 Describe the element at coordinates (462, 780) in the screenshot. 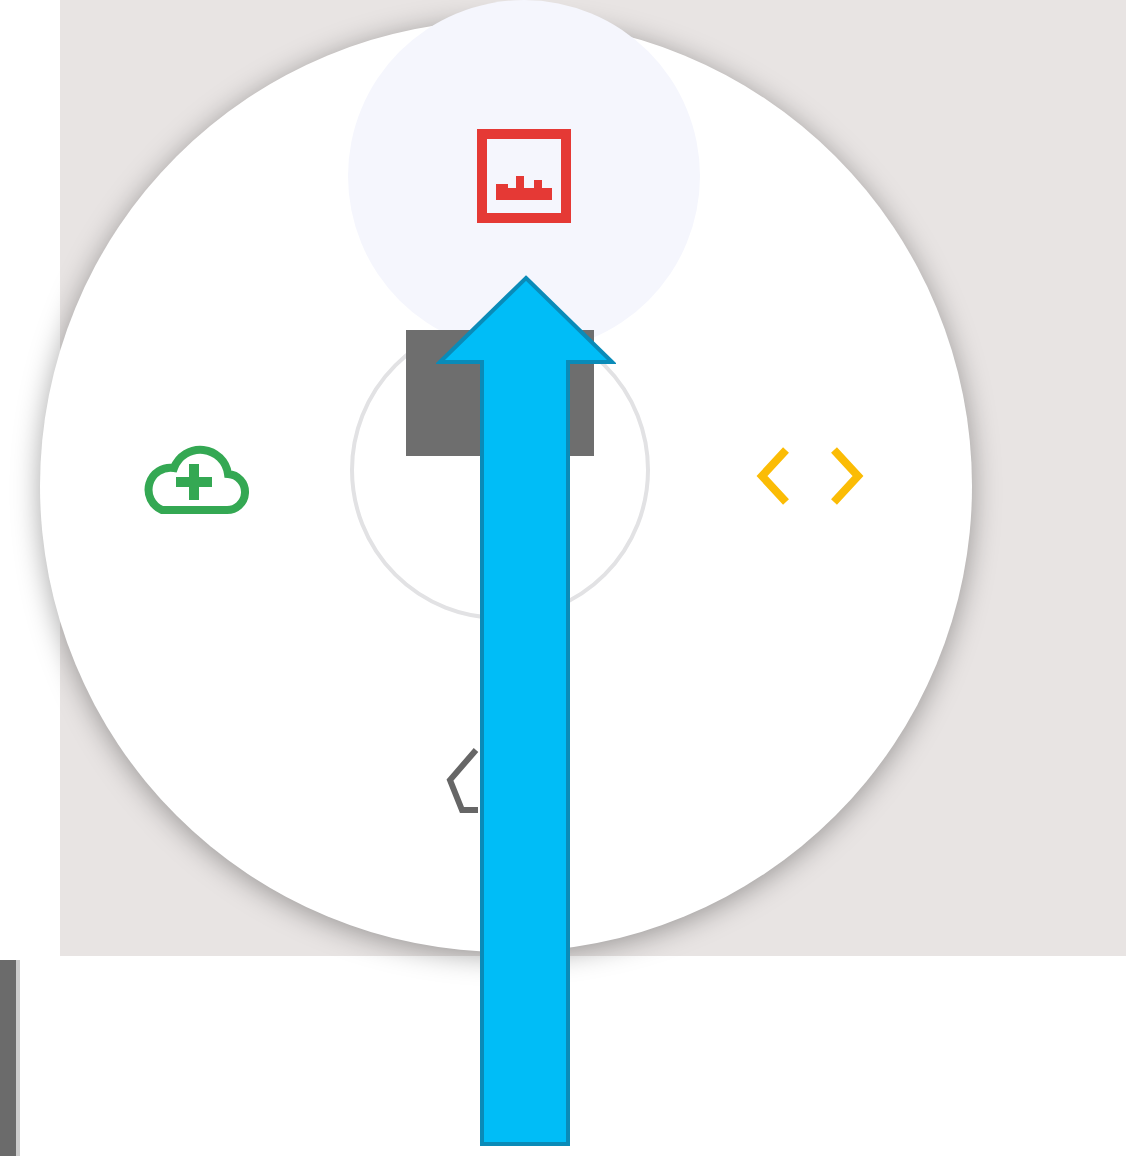

I see `pencil-icon` at that location.